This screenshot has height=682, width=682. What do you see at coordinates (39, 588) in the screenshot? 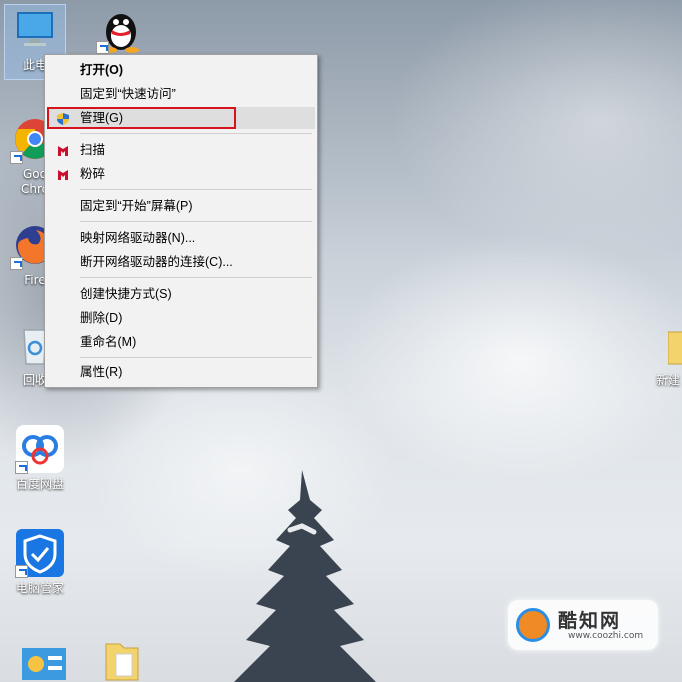
I see `desktop-icon-label: 电脑管家` at bounding box center [39, 588].